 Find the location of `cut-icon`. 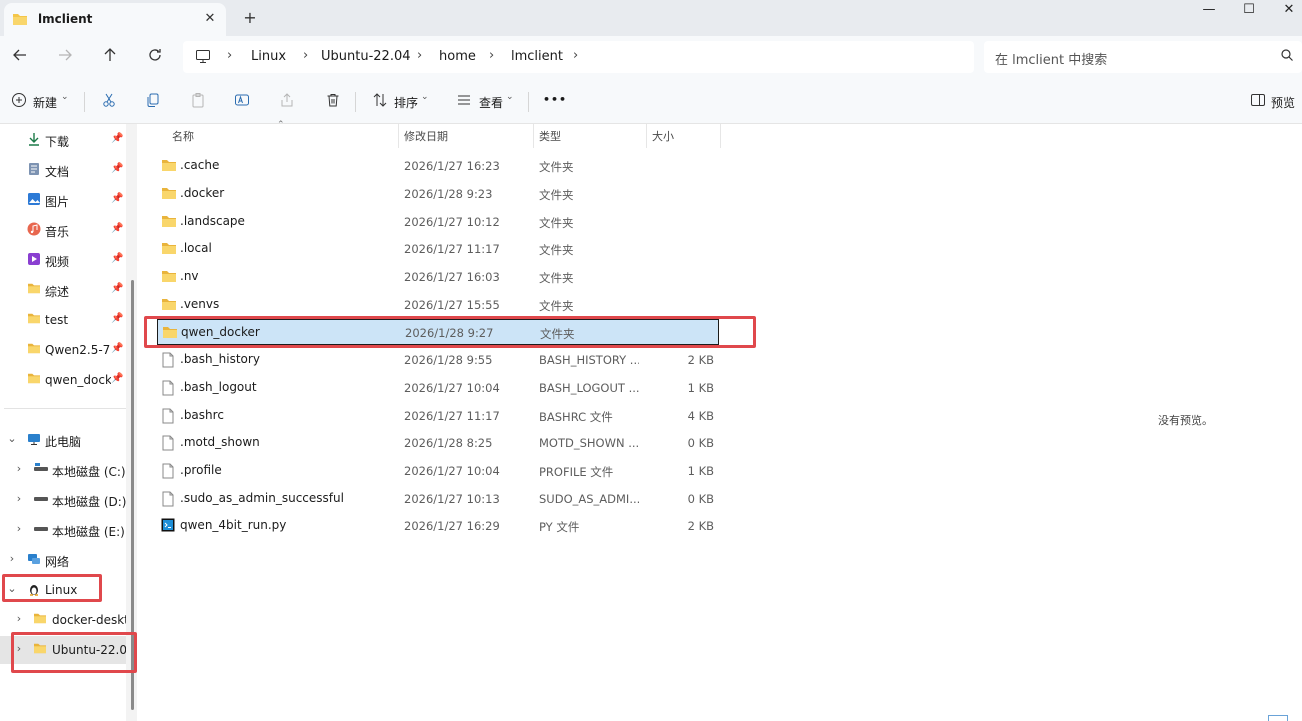

cut-icon is located at coordinates (109, 102).